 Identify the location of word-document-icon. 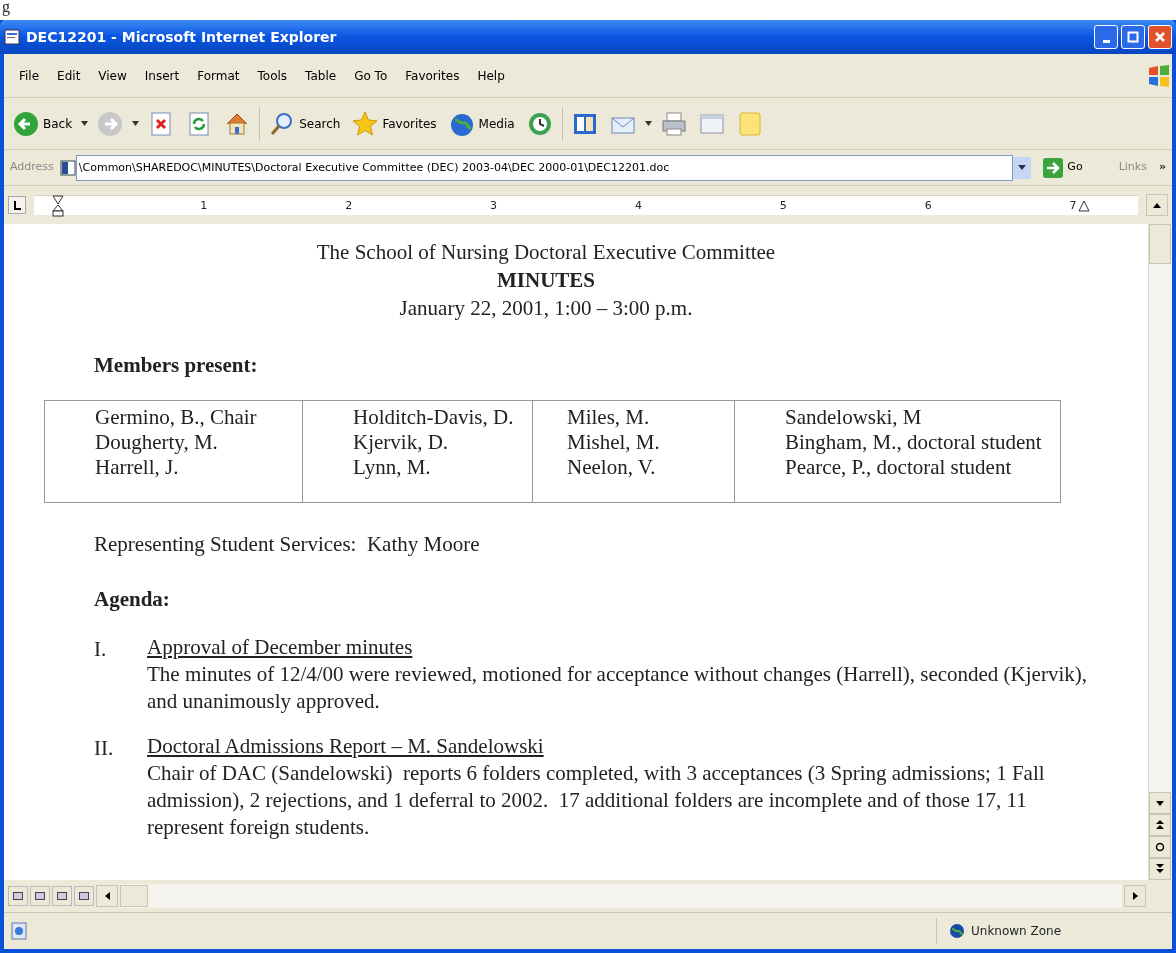
(67, 167).